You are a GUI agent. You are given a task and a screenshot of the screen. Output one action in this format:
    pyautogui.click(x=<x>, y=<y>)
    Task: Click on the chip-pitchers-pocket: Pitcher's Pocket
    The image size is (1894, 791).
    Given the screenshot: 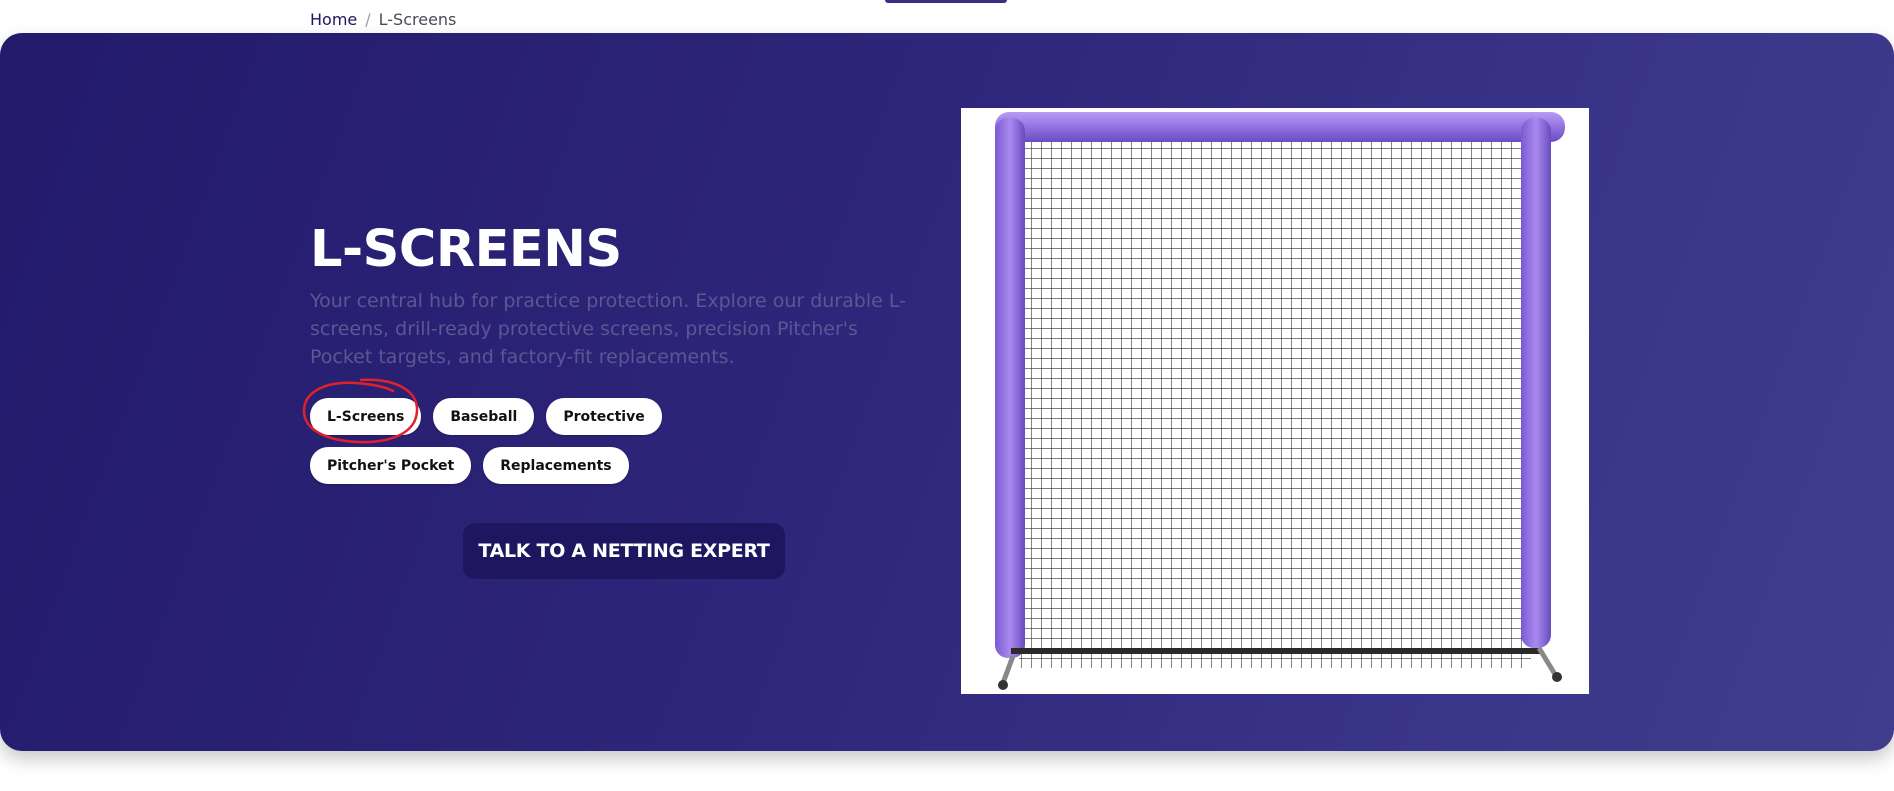 What is the action you would take?
    pyautogui.click(x=391, y=465)
    